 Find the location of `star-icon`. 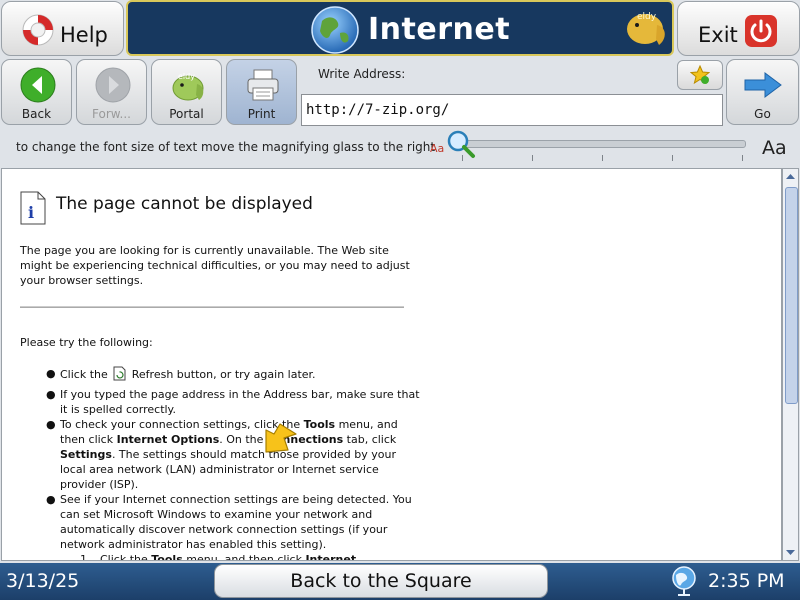

star-icon is located at coordinates (700, 75).